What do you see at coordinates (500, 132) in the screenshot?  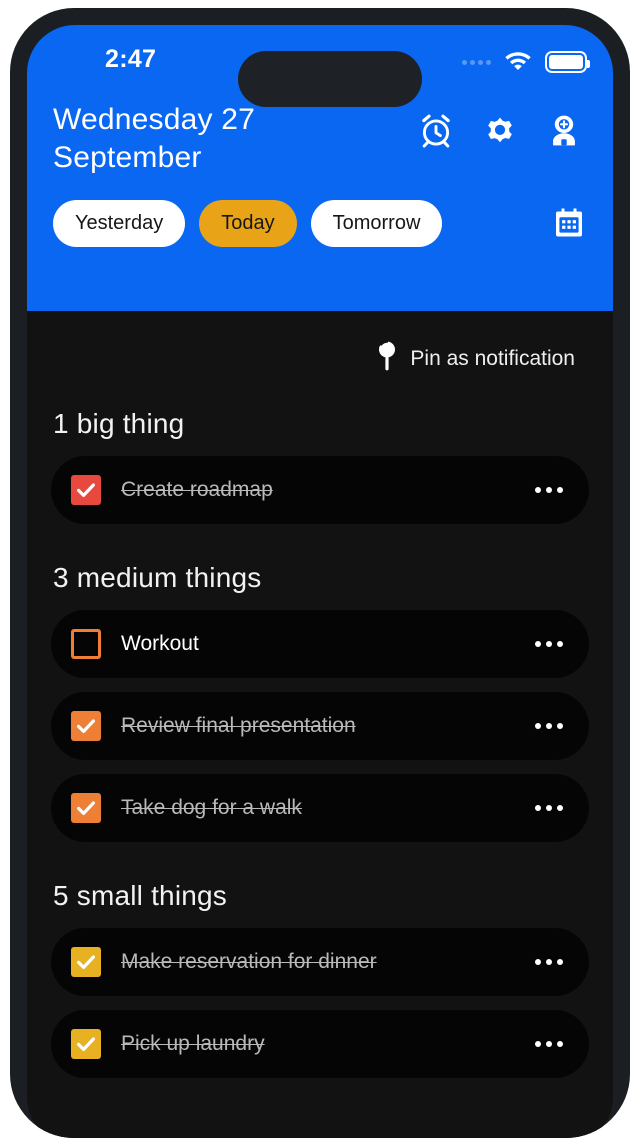 I see `settings-gear-icon` at bounding box center [500, 132].